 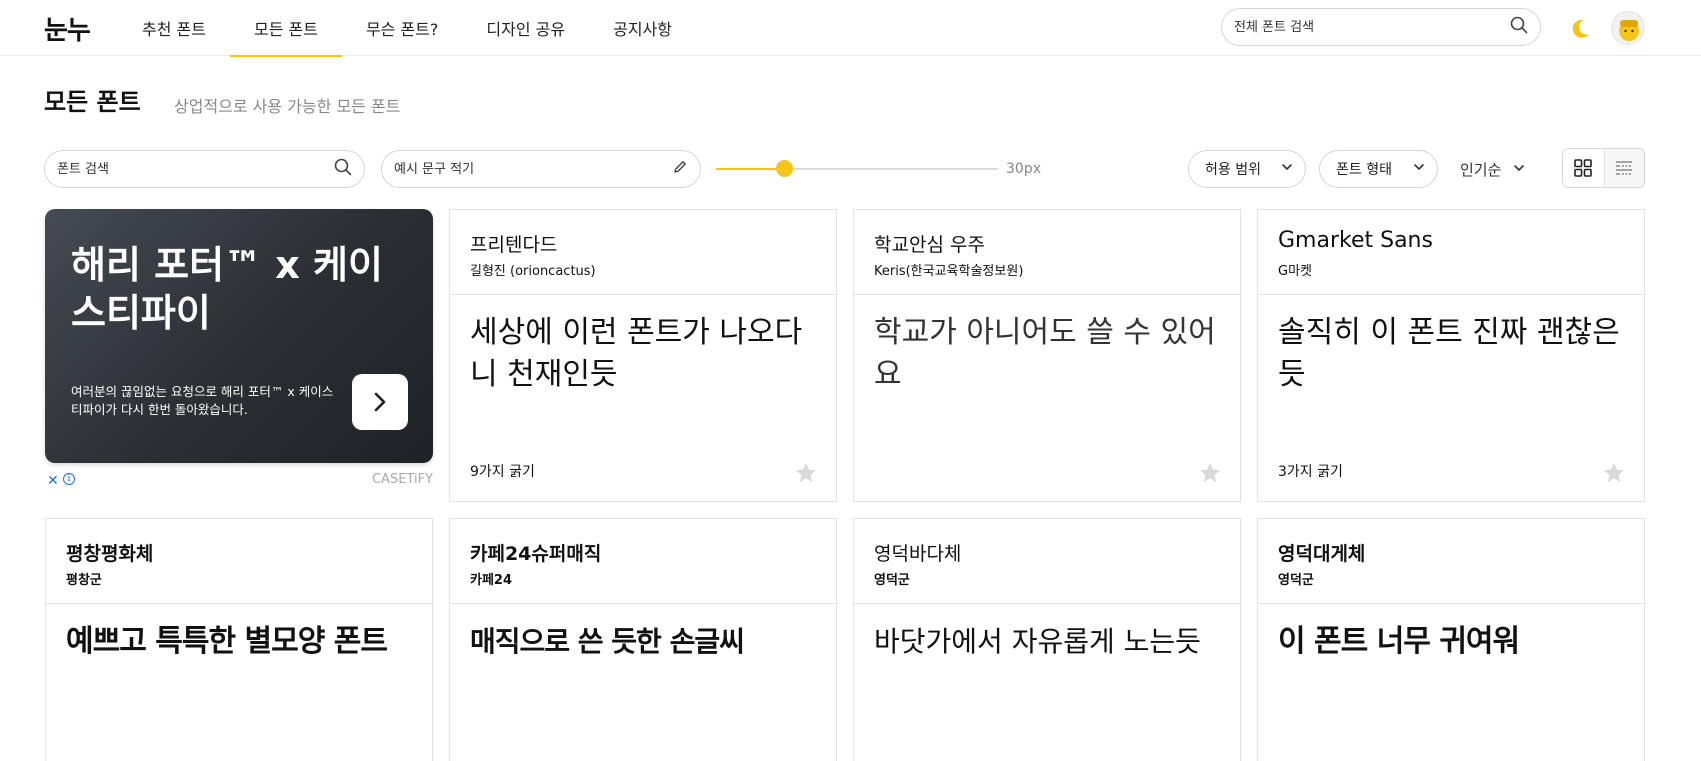 What do you see at coordinates (1322, 554) in the screenshot?
I see `font-name: 영덕대게체` at bounding box center [1322, 554].